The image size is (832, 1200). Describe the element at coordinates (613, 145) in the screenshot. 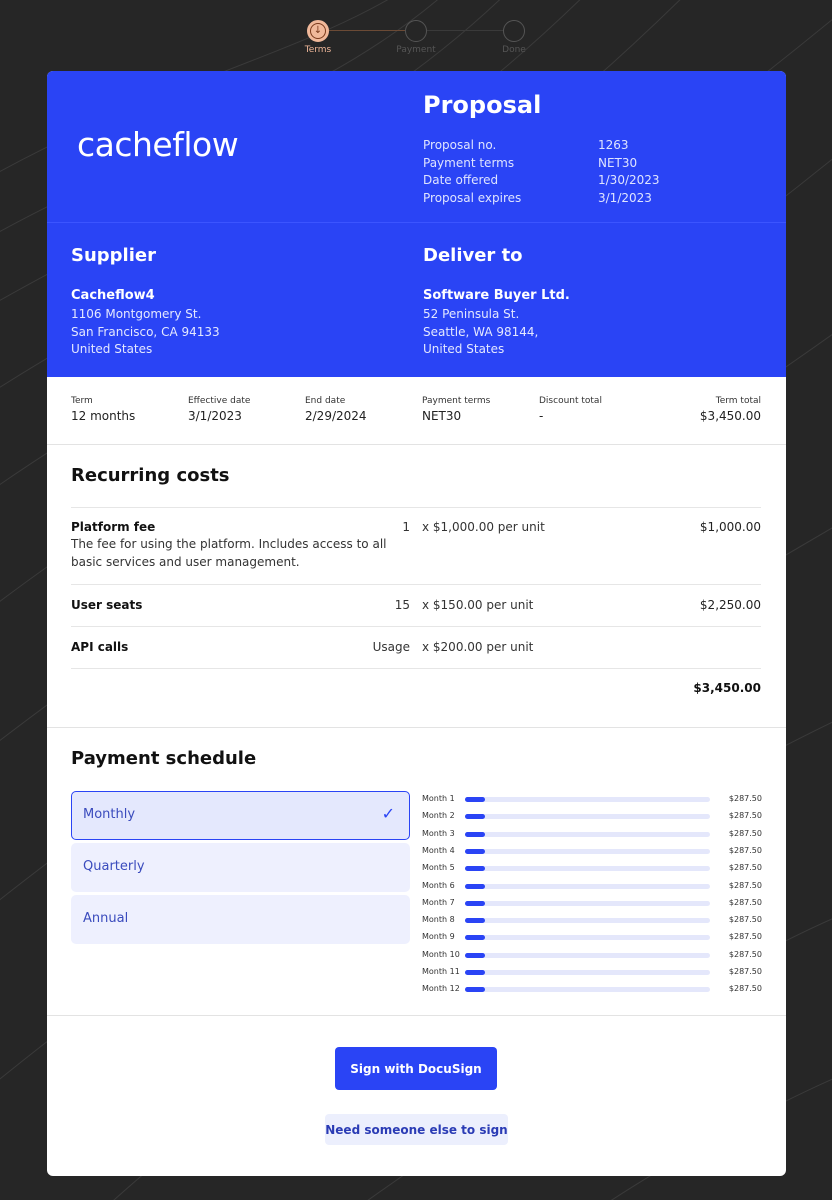

I see `meta-value: 1263` at that location.